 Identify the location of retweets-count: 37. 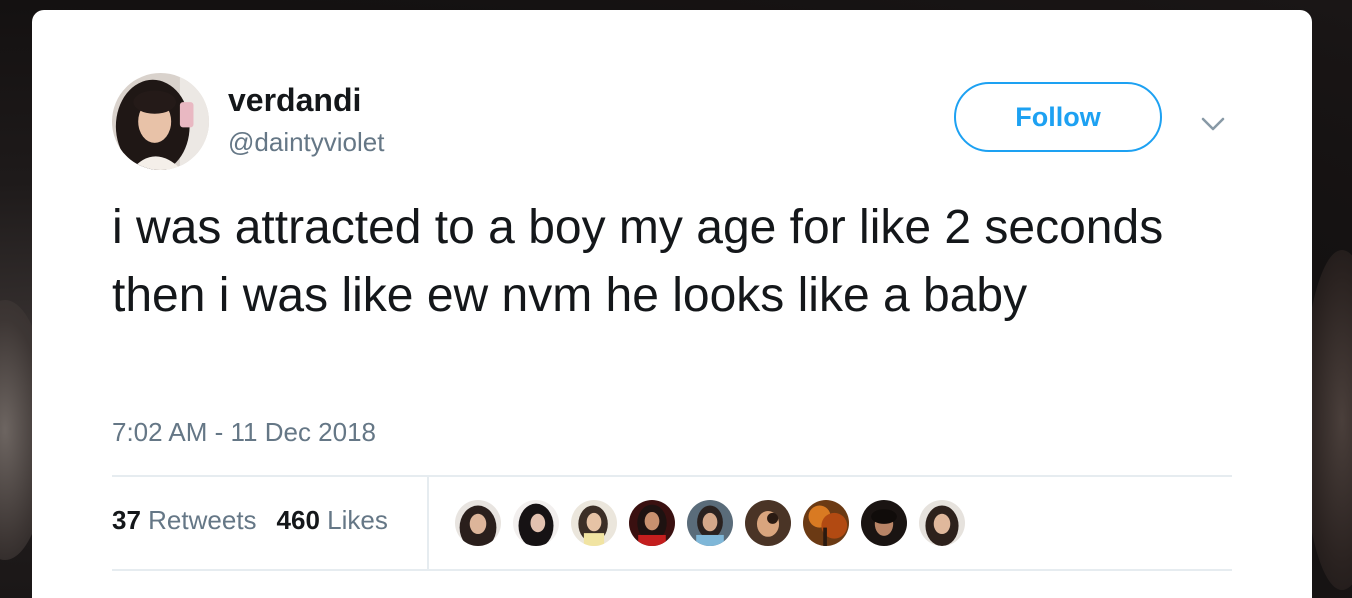
(126, 520).